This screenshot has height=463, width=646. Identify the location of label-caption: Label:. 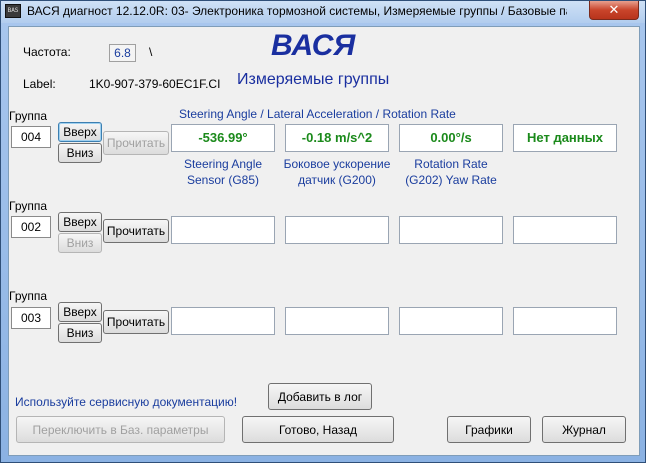
(39, 84).